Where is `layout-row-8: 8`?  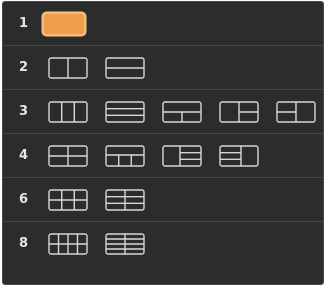 layout-row-8: 8 is located at coordinates (163, 244).